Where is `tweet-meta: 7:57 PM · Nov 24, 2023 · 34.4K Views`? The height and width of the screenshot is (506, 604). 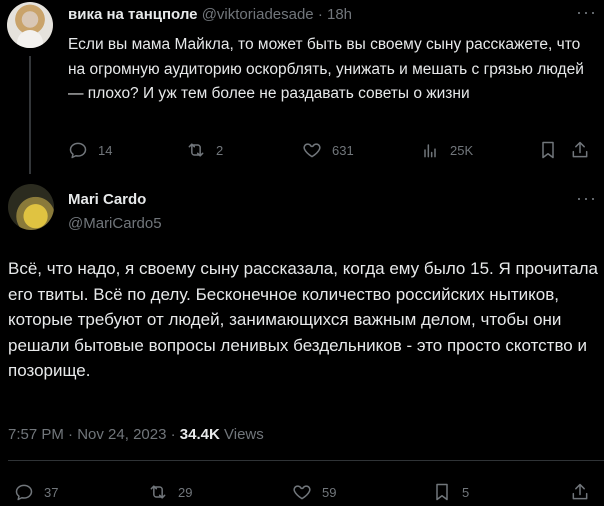
tweet-meta: 7:57 PM · Nov 24, 2023 · 34.4K Views is located at coordinates (136, 434).